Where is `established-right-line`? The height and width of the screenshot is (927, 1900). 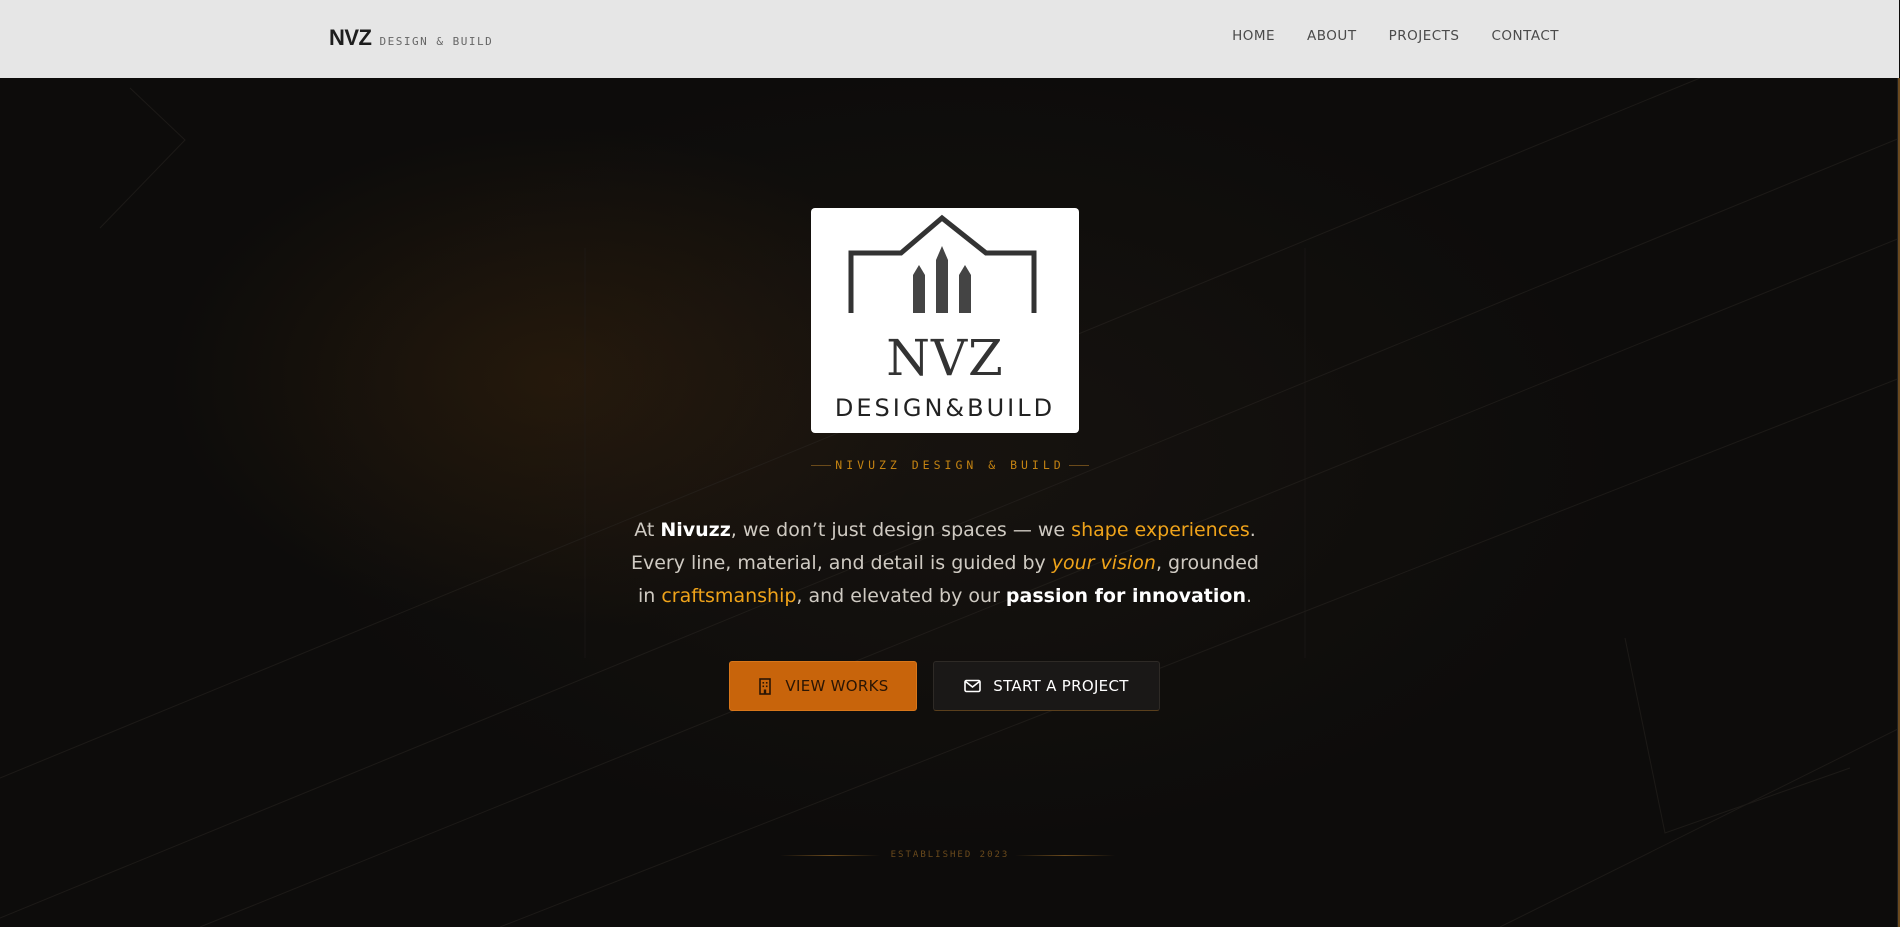
established-right-line is located at coordinates (1065, 855).